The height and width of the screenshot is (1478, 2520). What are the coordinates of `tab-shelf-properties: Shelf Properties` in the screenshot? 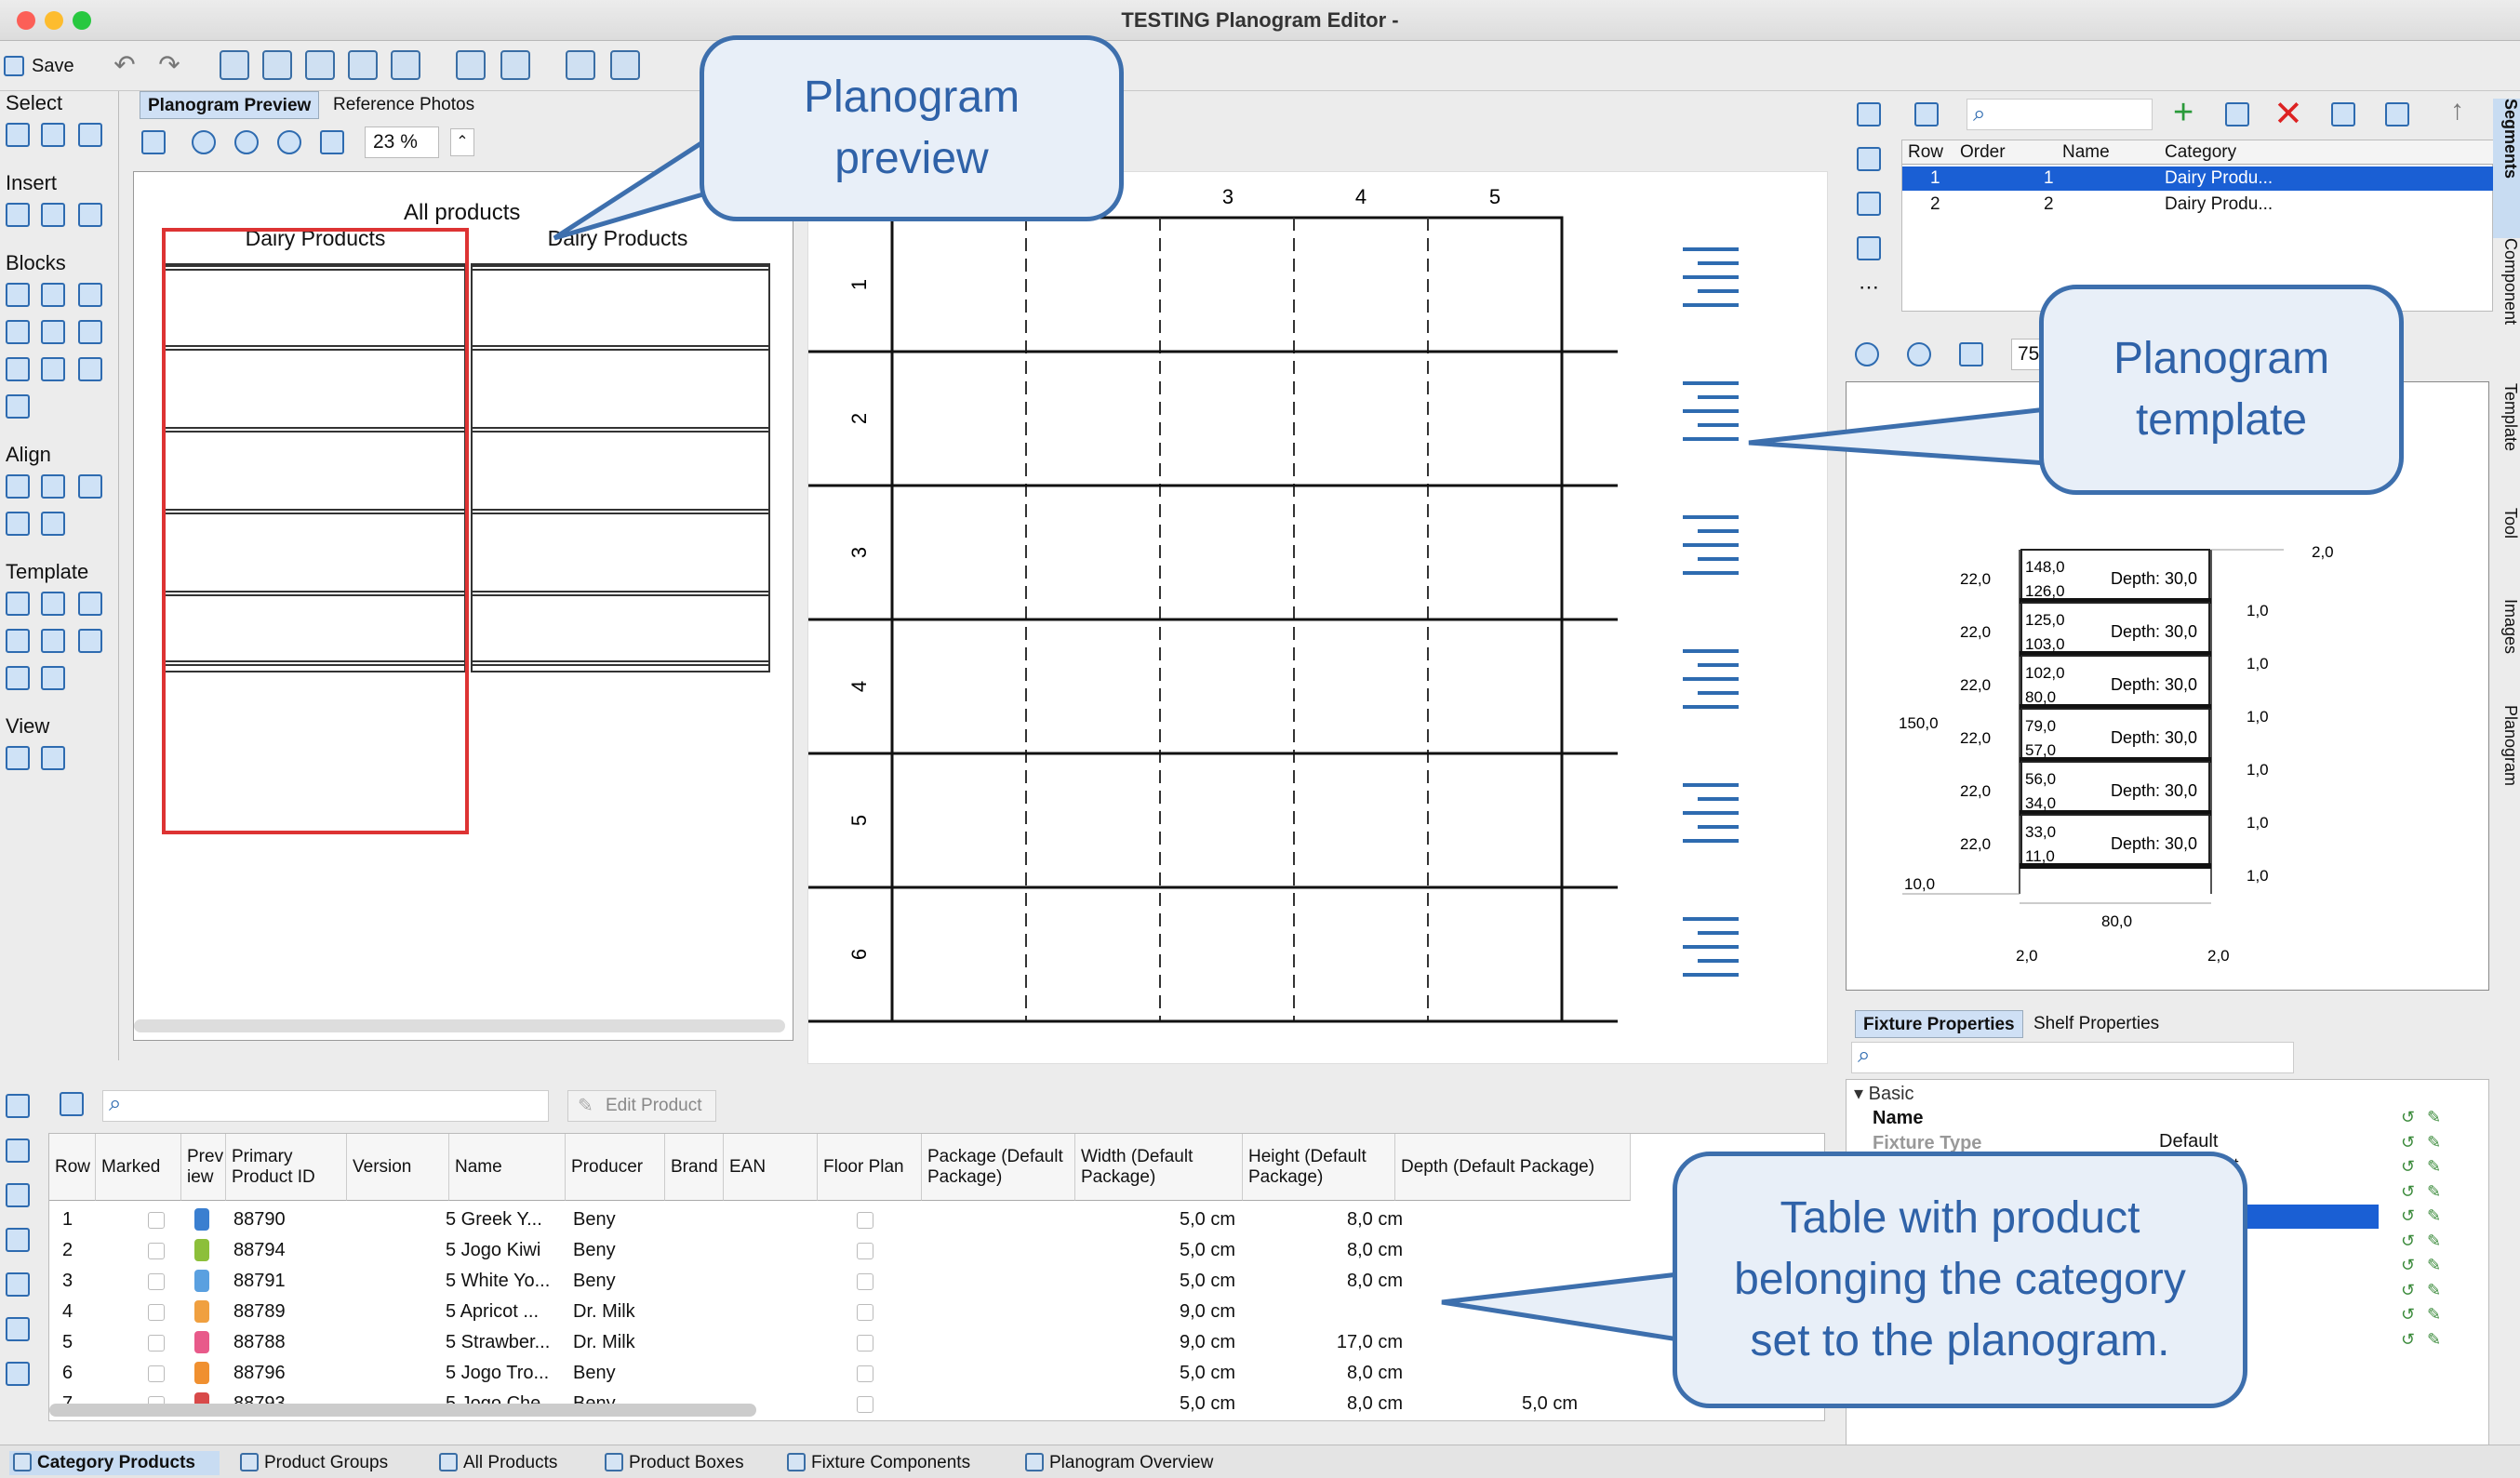 It's located at (2096, 1024).